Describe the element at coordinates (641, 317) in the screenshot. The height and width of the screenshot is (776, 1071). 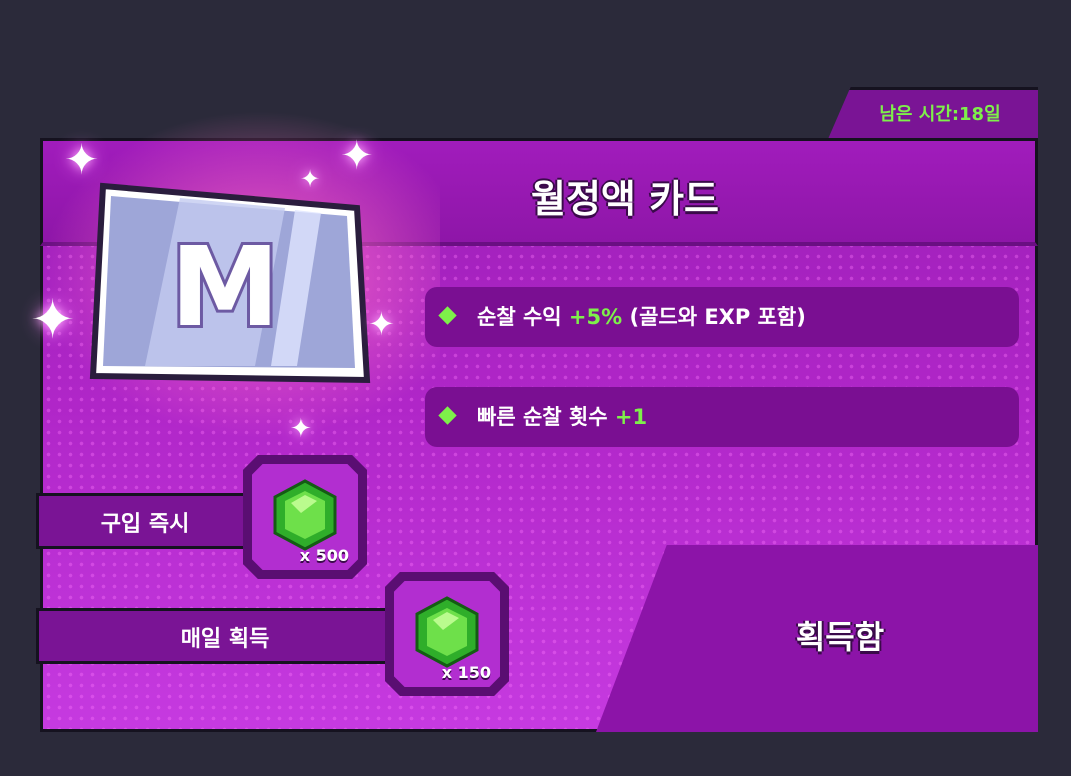
I see `benefit-text: 순찰 수익 +5% (골드와 EXP 포함)` at that location.